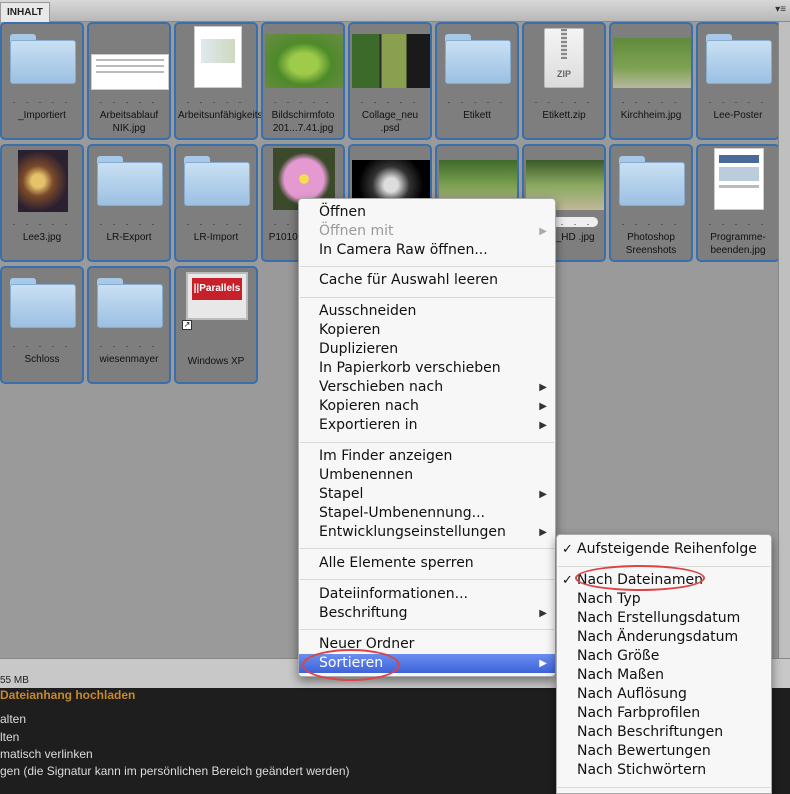 The width and height of the screenshot is (790, 794). Describe the element at coordinates (664, 656) in the screenshot. I see `sort-item-groesse: Nach Größe` at that location.